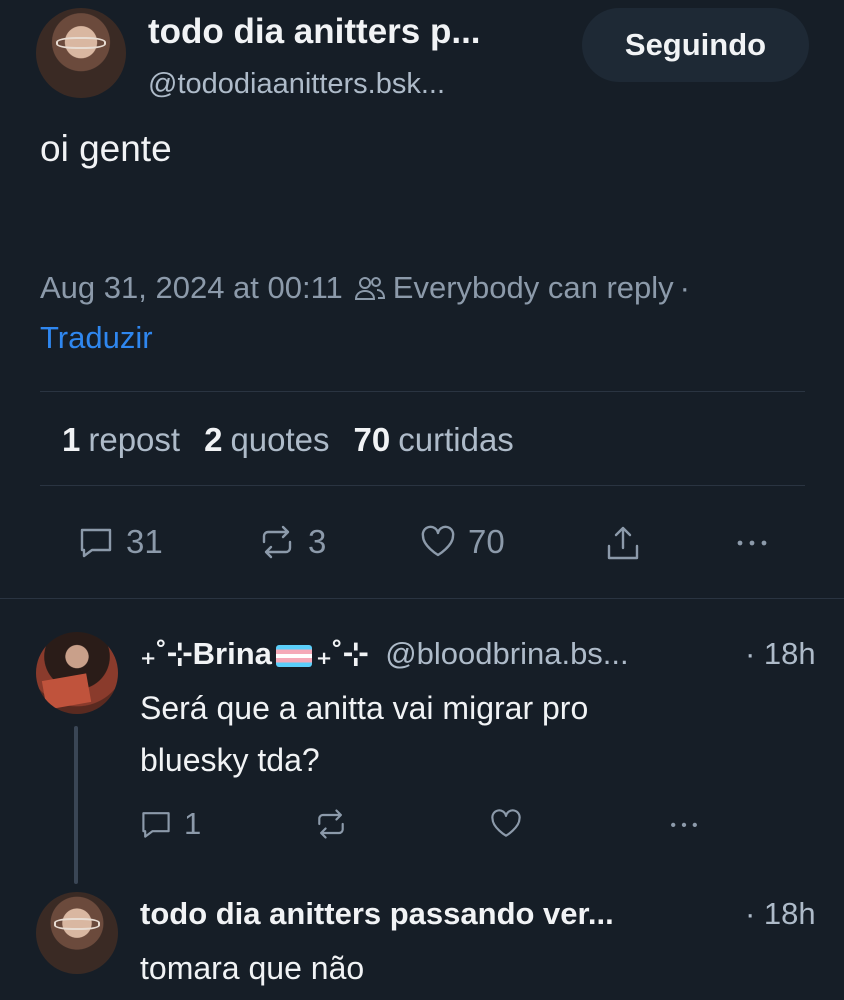 This screenshot has width=844, height=1000. What do you see at coordinates (372, 439) in the screenshot?
I see `likes-count: 70` at bounding box center [372, 439].